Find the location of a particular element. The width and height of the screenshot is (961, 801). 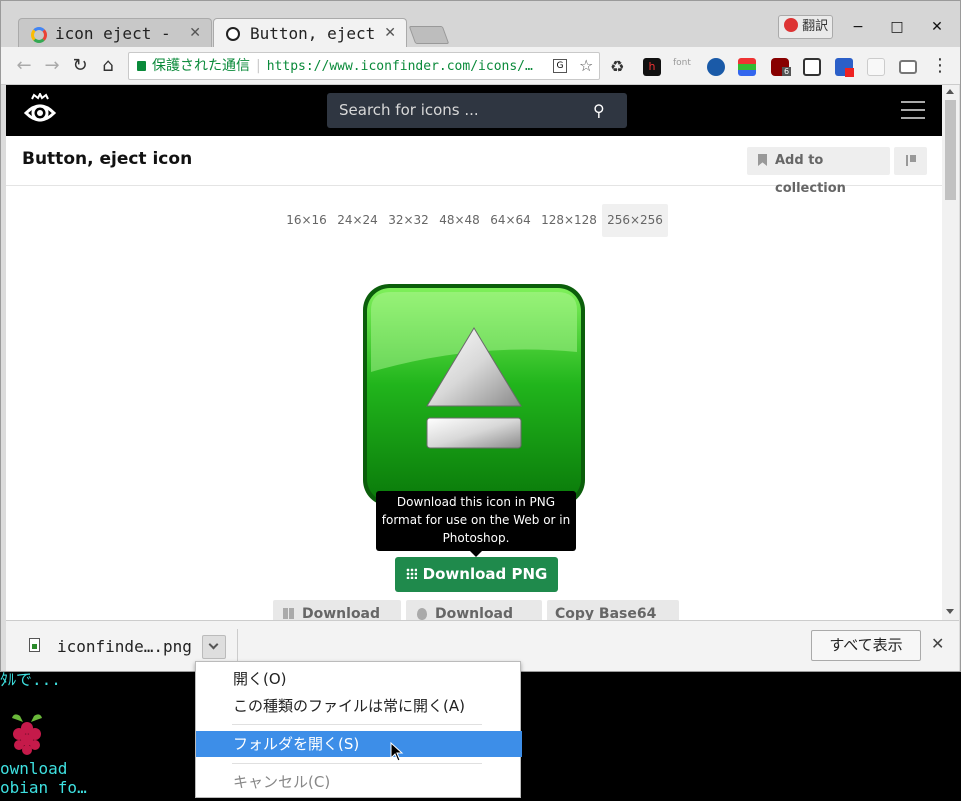

size-option: 128×128 is located at coordinates (569, 220).